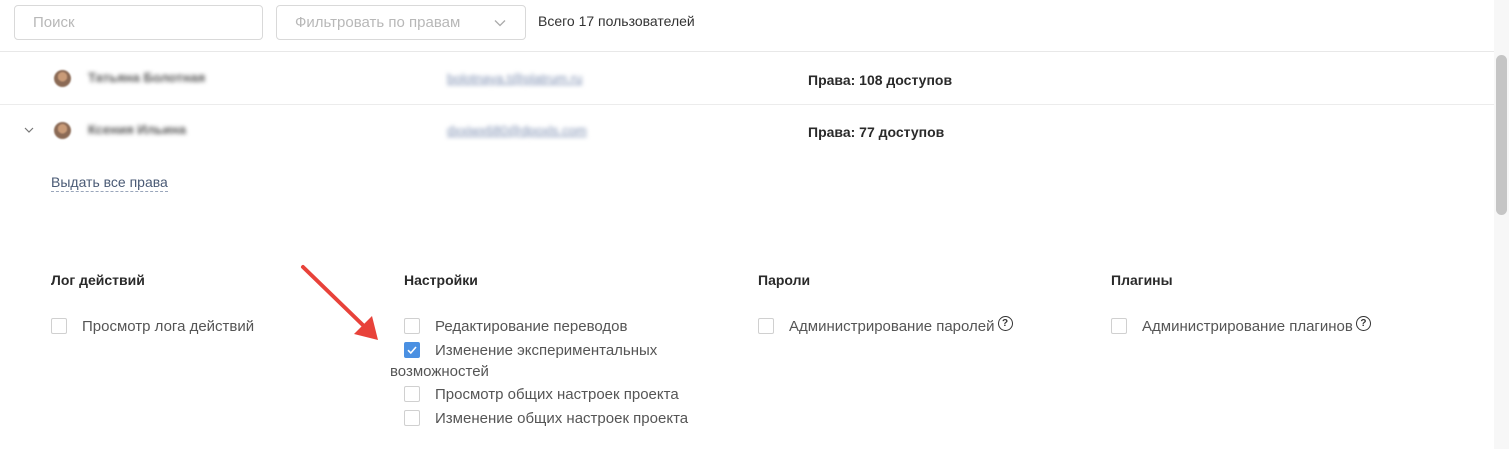  I want to click on vertical-scrollbar, so click(1501, 224).